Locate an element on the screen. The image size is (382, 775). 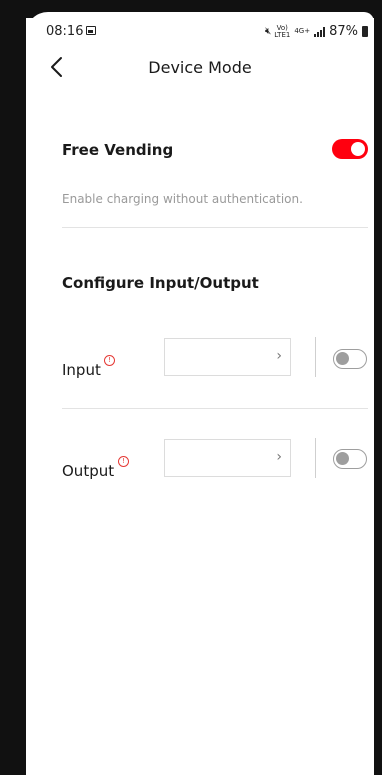
gallery-notification-icon is located at coordinates (91, 30).